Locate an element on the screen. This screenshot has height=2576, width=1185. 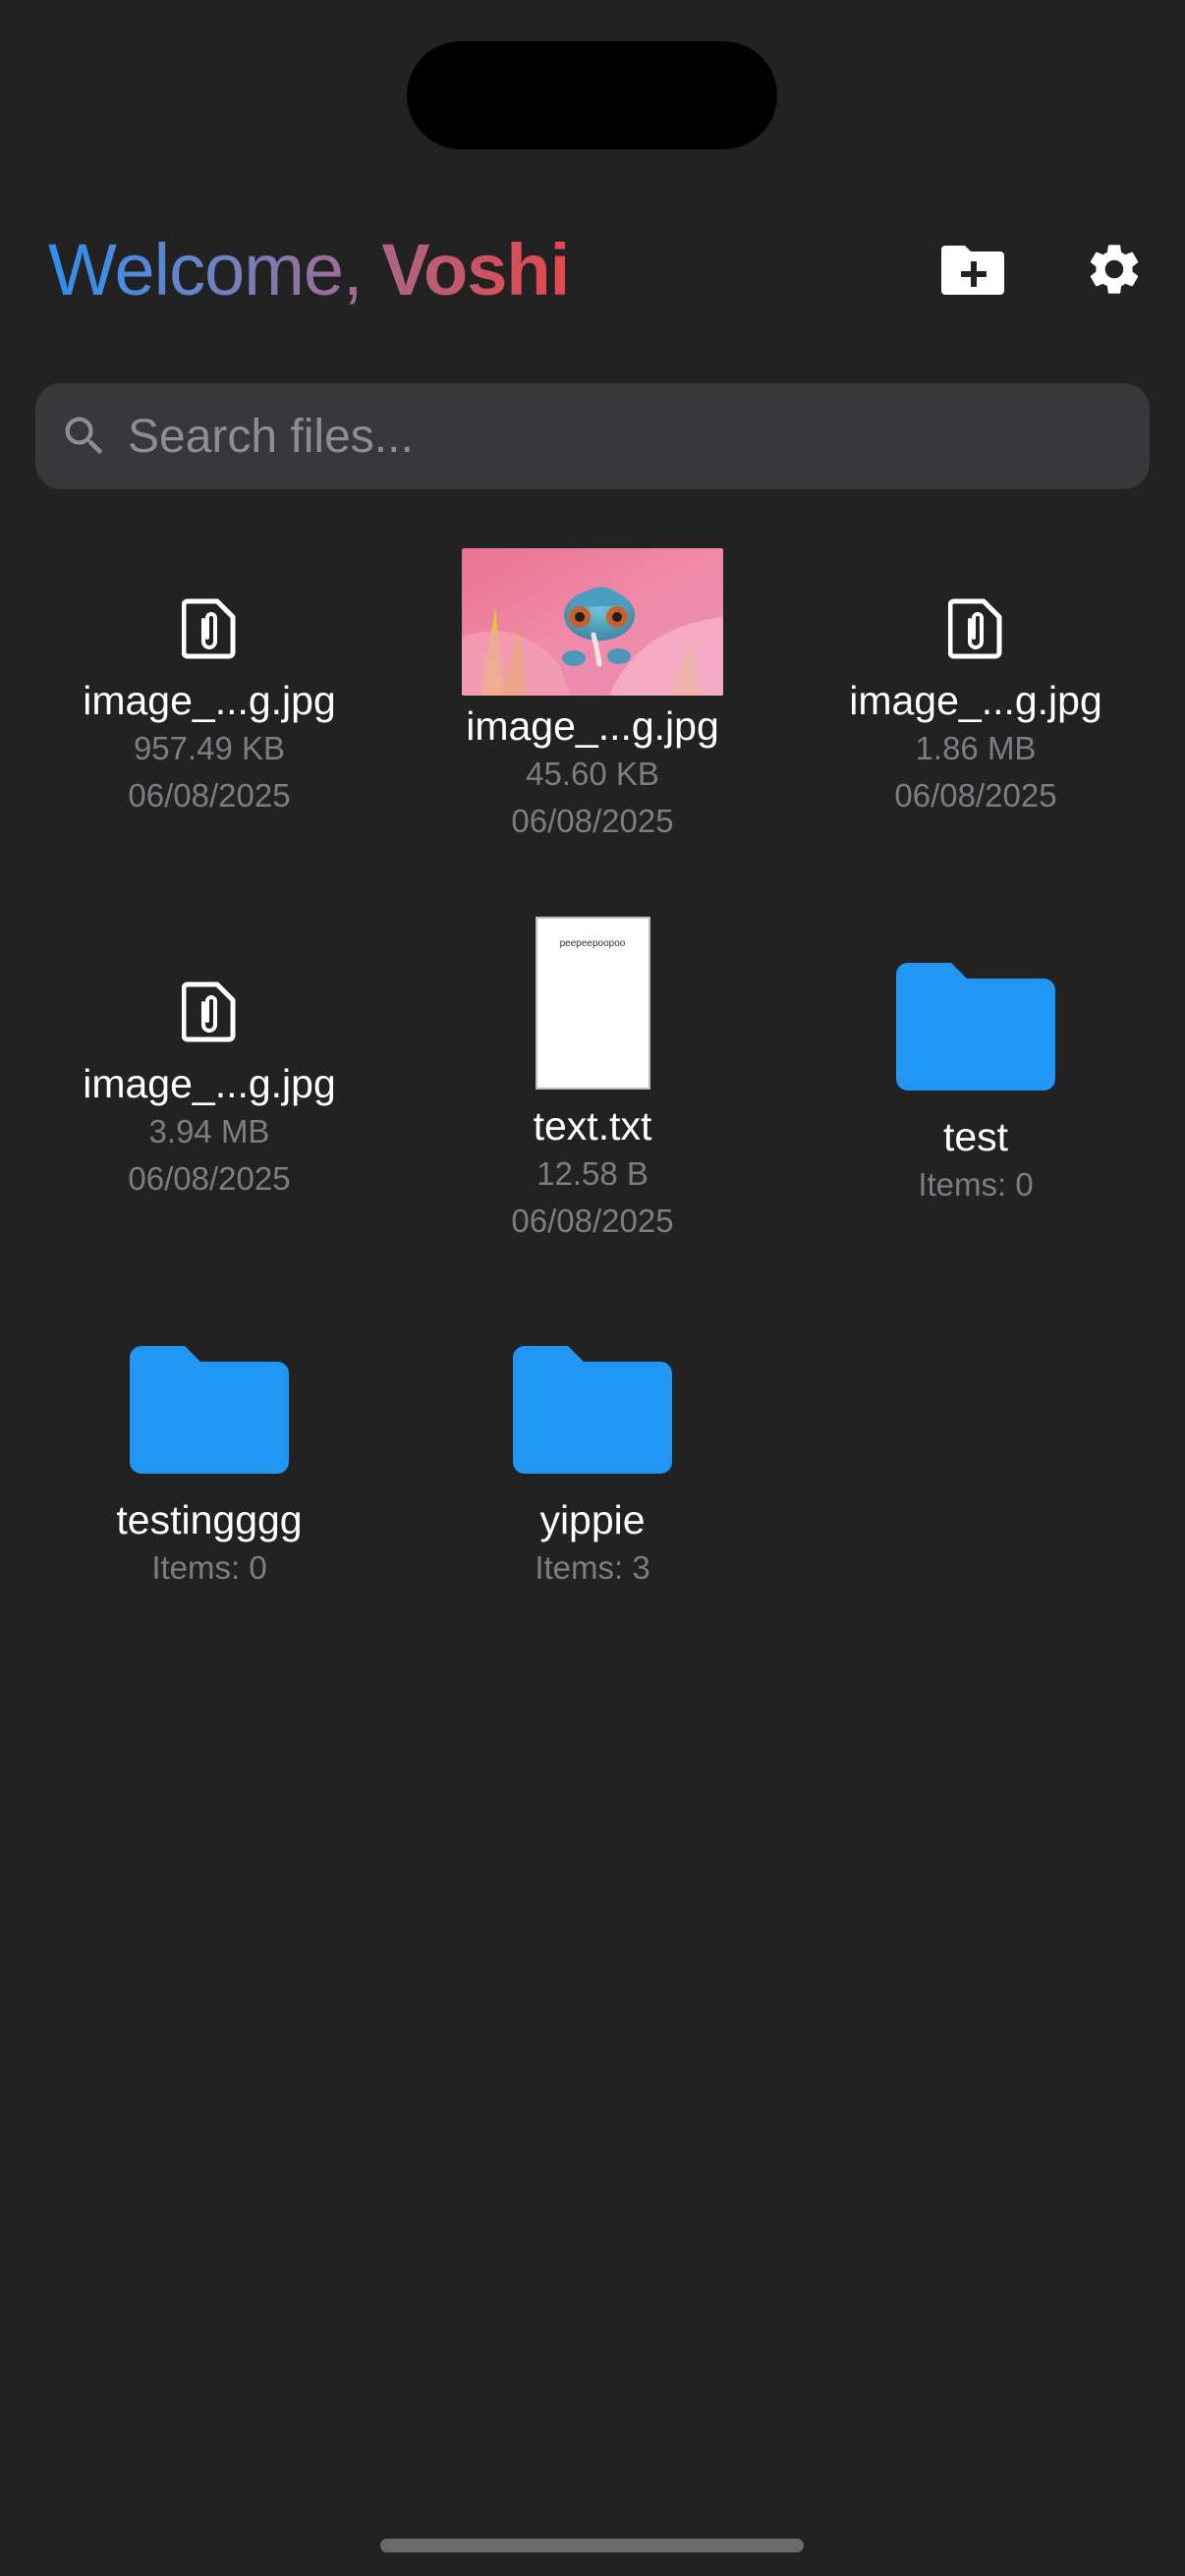
home-indicator is located at coordinates (592, 2545).